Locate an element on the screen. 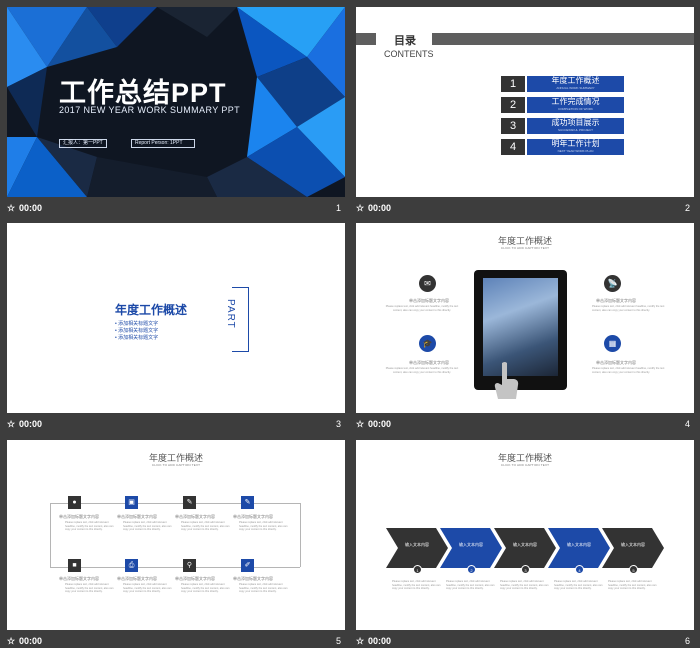 Image resolution: width=700 pixels, height=648 pixels. hand-icon is located at coordinates (506, 380).